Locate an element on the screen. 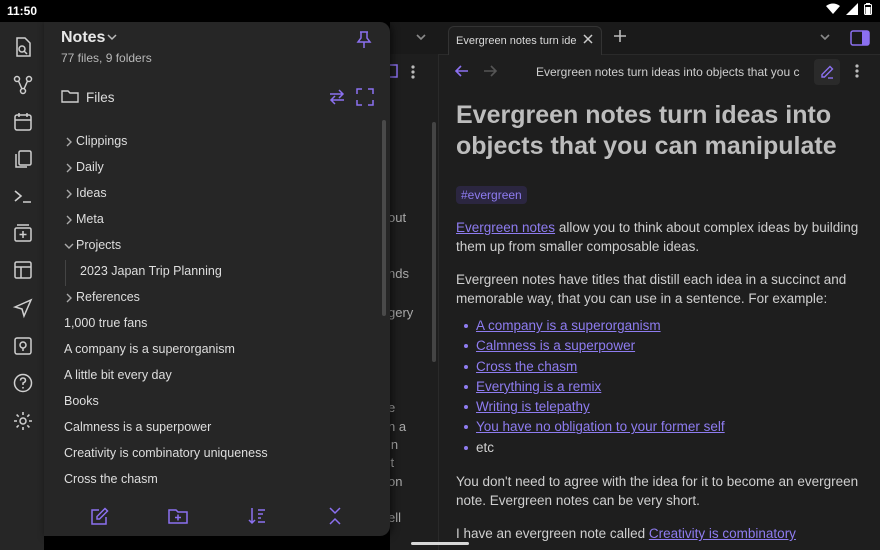 This screenshot has height=550, width=880. status-bar: 11:50 is located at coordinates (440, 11).